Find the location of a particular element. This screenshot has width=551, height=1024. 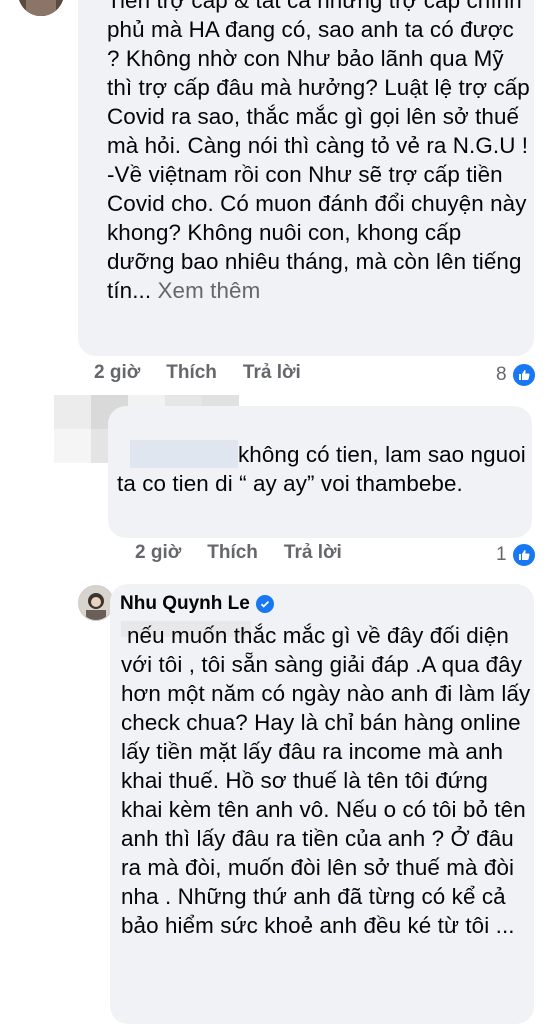

reaction-count: 1 is located at coordinates (501, 554).